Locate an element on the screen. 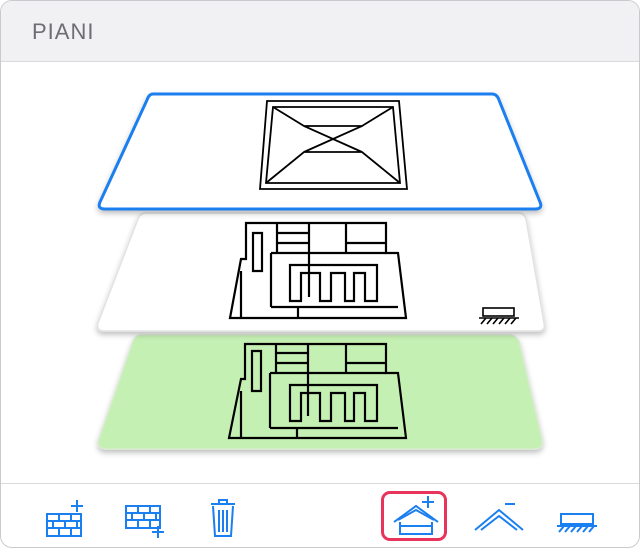 The height and width of the screenshot is (548, 640). foundation-button is located at coordinates (588, 518).